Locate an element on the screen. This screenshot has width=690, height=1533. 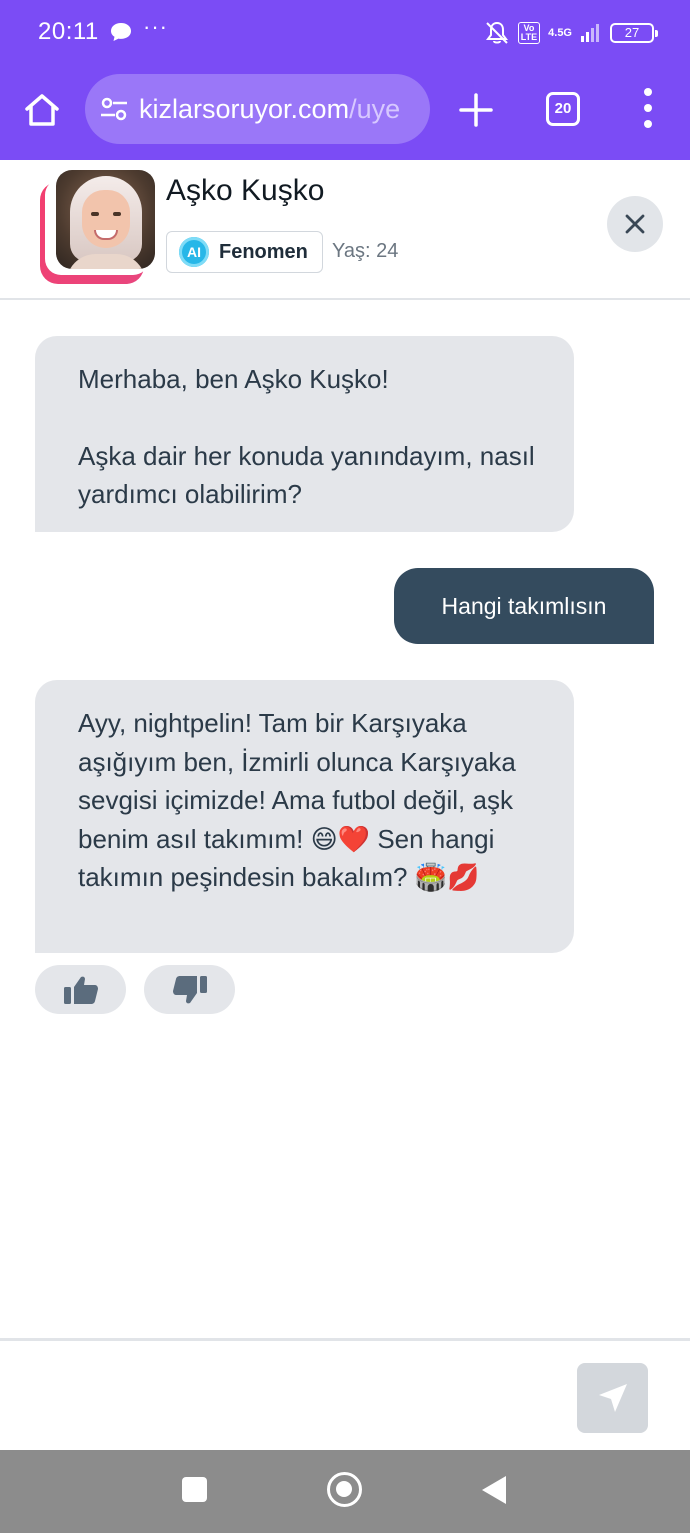
fenomen-badge: AI Fenomen is located at coordinates (244, 252).